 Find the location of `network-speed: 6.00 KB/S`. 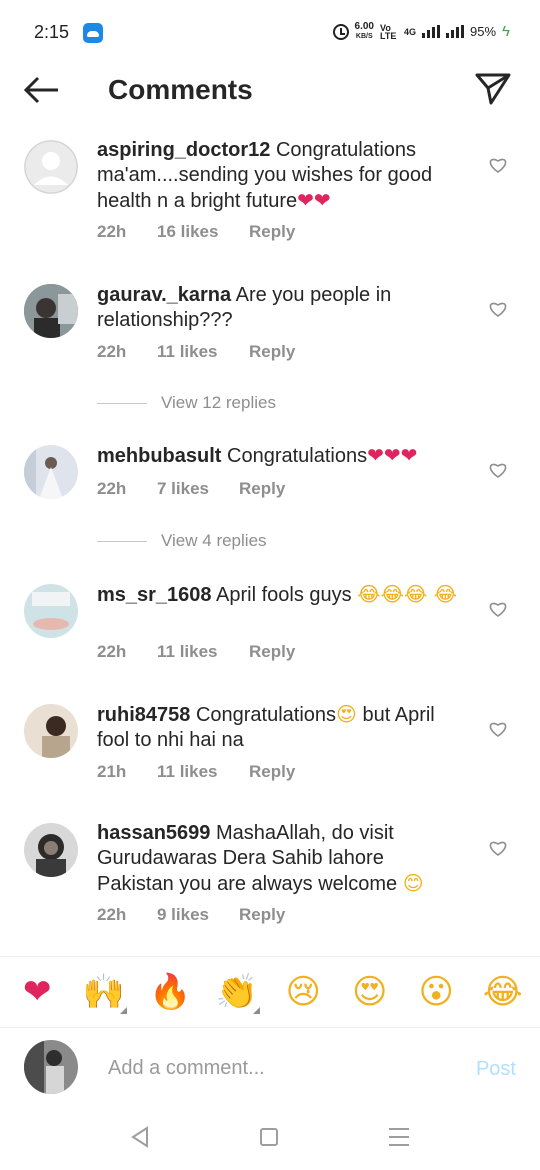

network-speed: 6.00 KB/S is located at coordinates (364, 31).